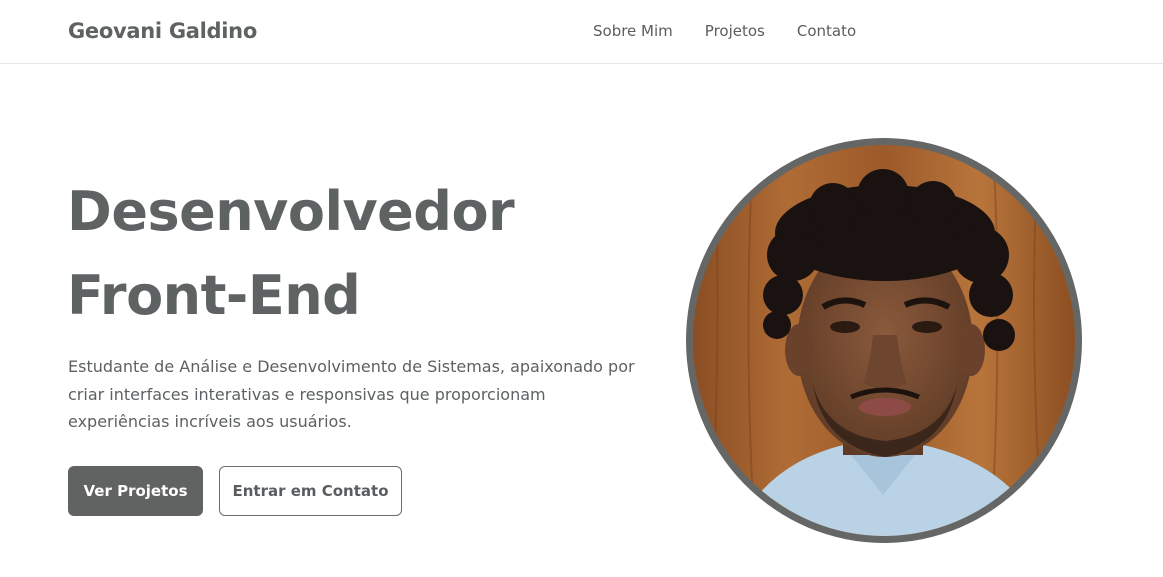 This screenshot has width=1163, height=577. I want to click on nav-link-projetos: Projetos, so click(735, 31).